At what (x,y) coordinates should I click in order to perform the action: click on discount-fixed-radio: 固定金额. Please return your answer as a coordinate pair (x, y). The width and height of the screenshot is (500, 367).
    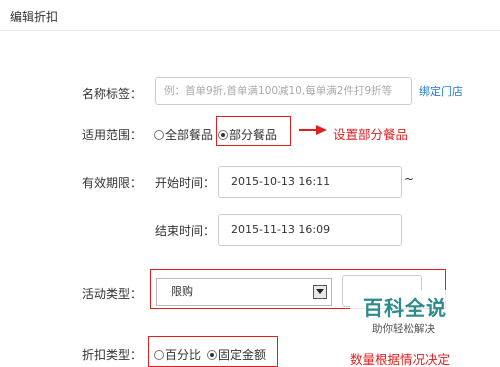
    Looking at the image, I should click on (236, 354).